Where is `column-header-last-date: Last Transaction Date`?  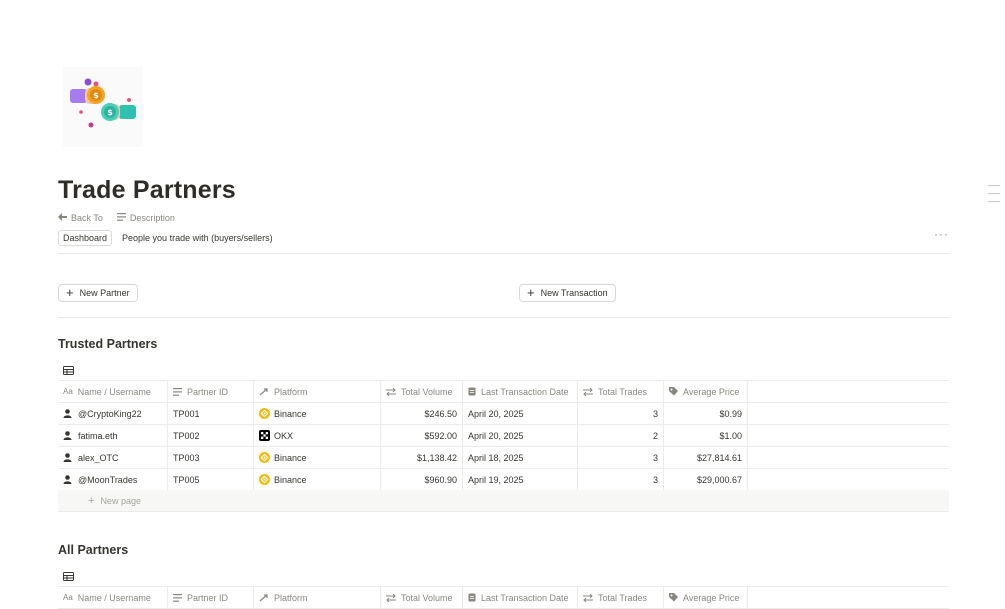
column-header-last-date: Last Transaction Date is located at coordinates (520, 391).